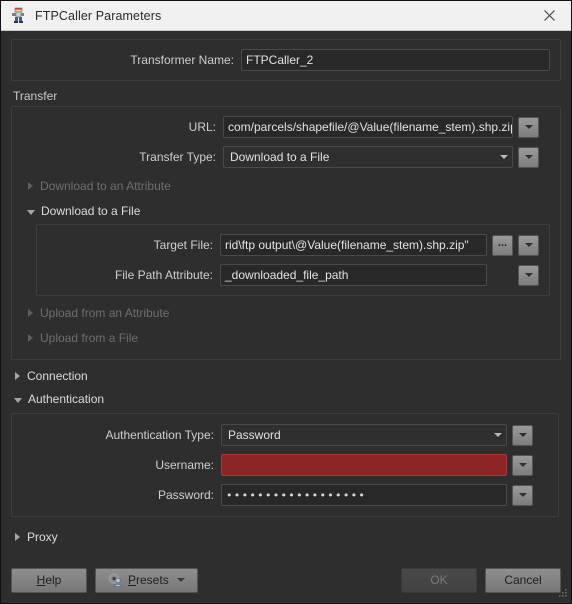 This screenshot has width=572, height=604. What do you see at coordinates (105, 313) in the screenshot?
I see `upload-from-attribute-label: Upload from an Attribute` at bounding box center [105, 313].